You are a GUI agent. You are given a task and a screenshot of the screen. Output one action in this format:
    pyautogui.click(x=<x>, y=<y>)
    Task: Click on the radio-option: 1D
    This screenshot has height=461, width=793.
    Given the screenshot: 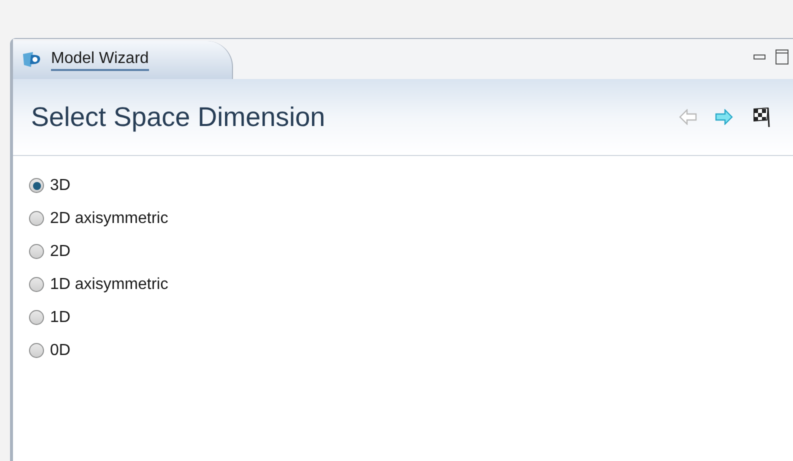 What is the action you would take?
    pyautogui.click(x=411, y=317)
    